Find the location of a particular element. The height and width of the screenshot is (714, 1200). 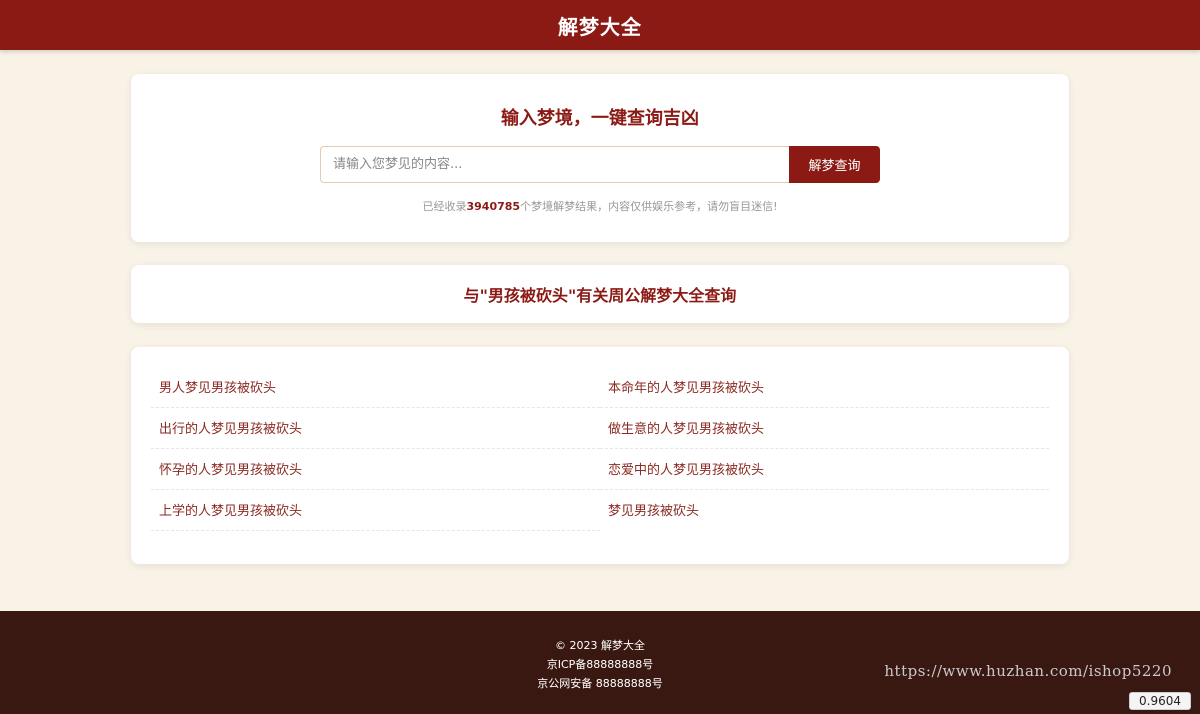

stats-prefix: 已经收录 is located at coordinates (444, 206).